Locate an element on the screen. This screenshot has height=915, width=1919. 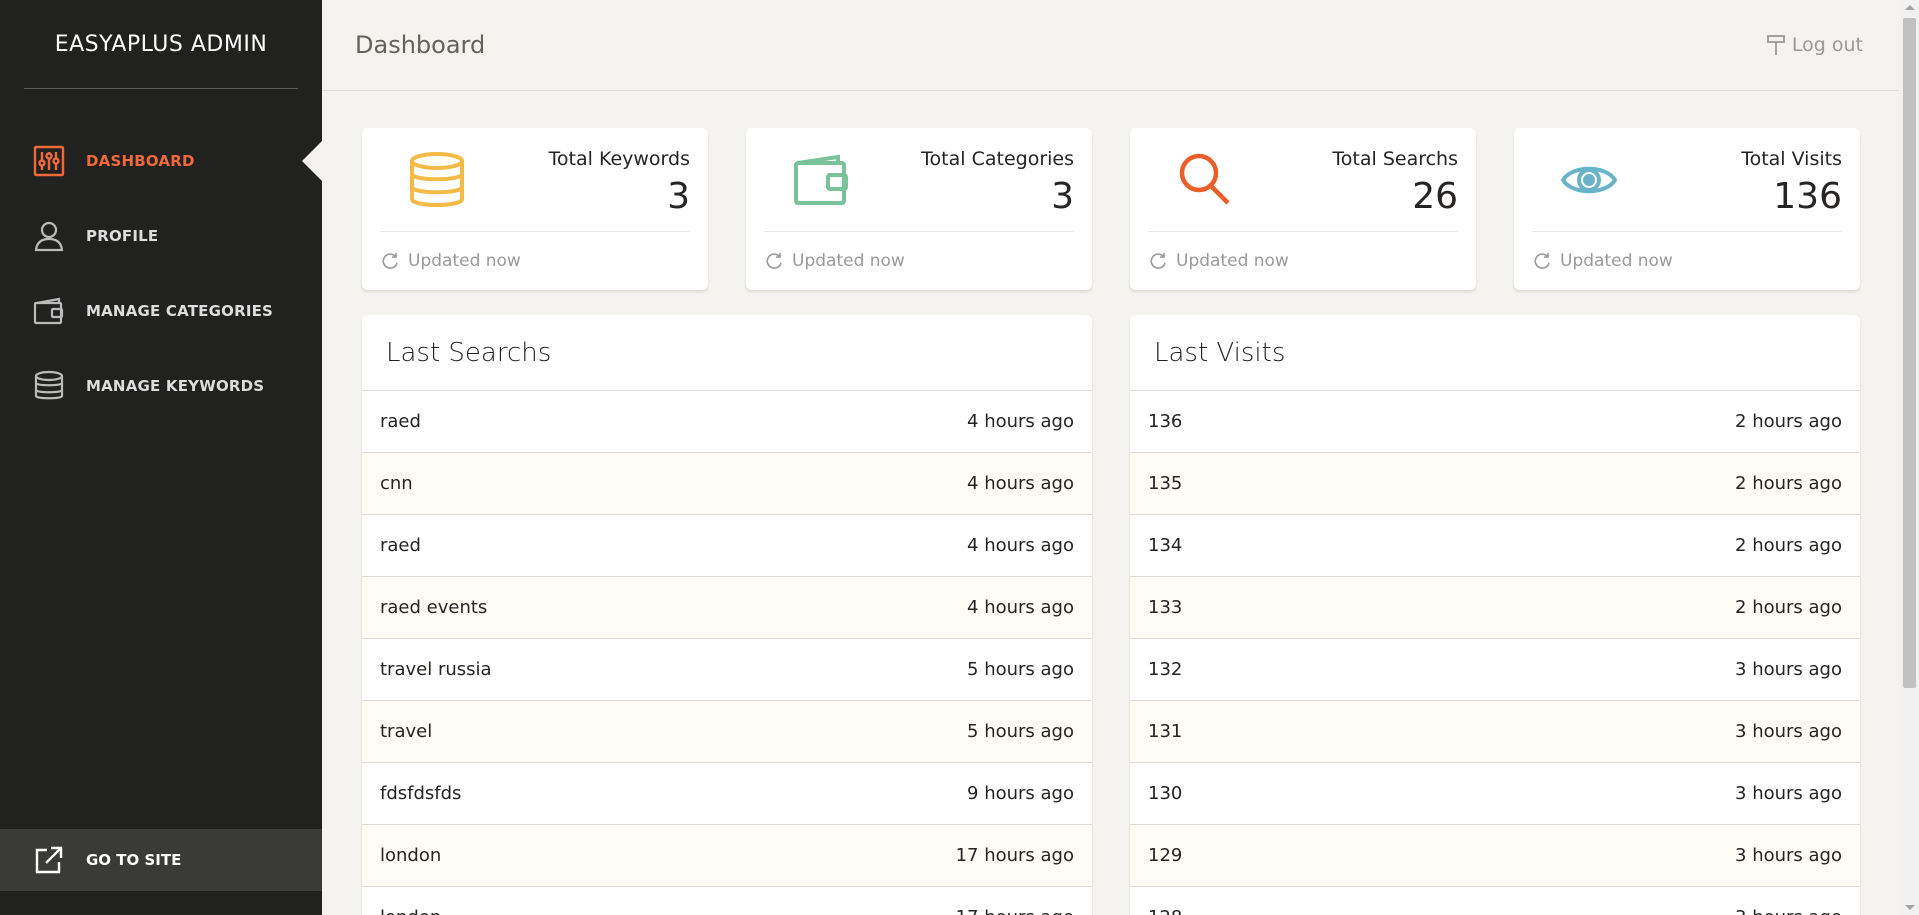
stat-label: Total Visits is located at coordinates (1791, 159).